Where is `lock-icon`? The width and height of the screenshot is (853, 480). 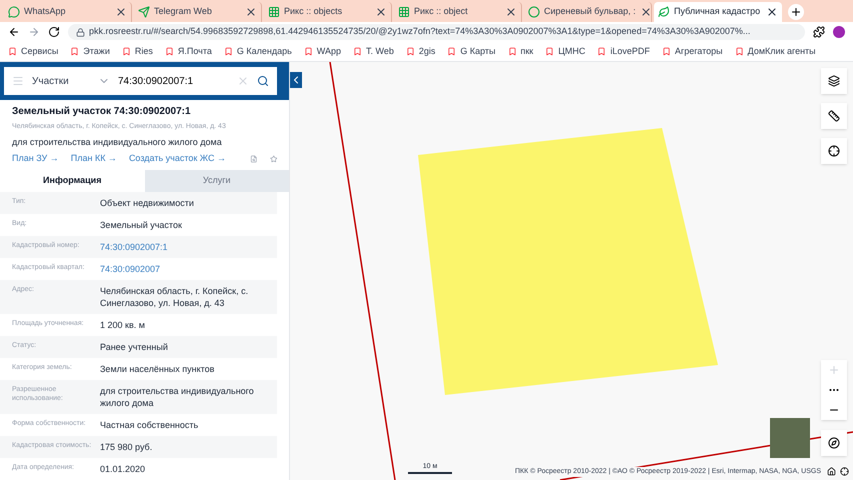 lock-icon is located at coordinates (80, 32).